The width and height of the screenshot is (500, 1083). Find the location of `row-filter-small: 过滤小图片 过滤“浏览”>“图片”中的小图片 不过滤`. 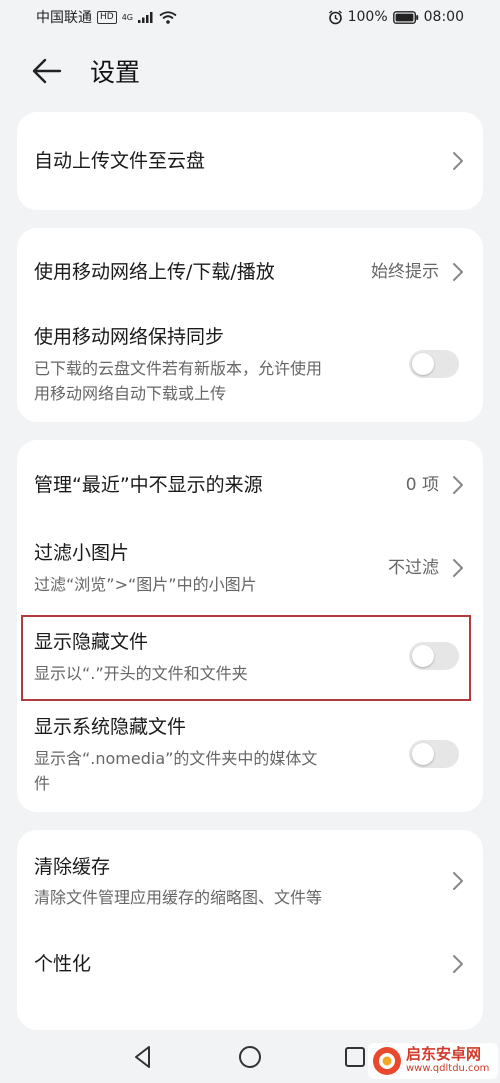

row-filter-small: 过滤小图片 过滤“浏览”>“图片”中的小图片 不过滤 is located at coordinates (250, 572).